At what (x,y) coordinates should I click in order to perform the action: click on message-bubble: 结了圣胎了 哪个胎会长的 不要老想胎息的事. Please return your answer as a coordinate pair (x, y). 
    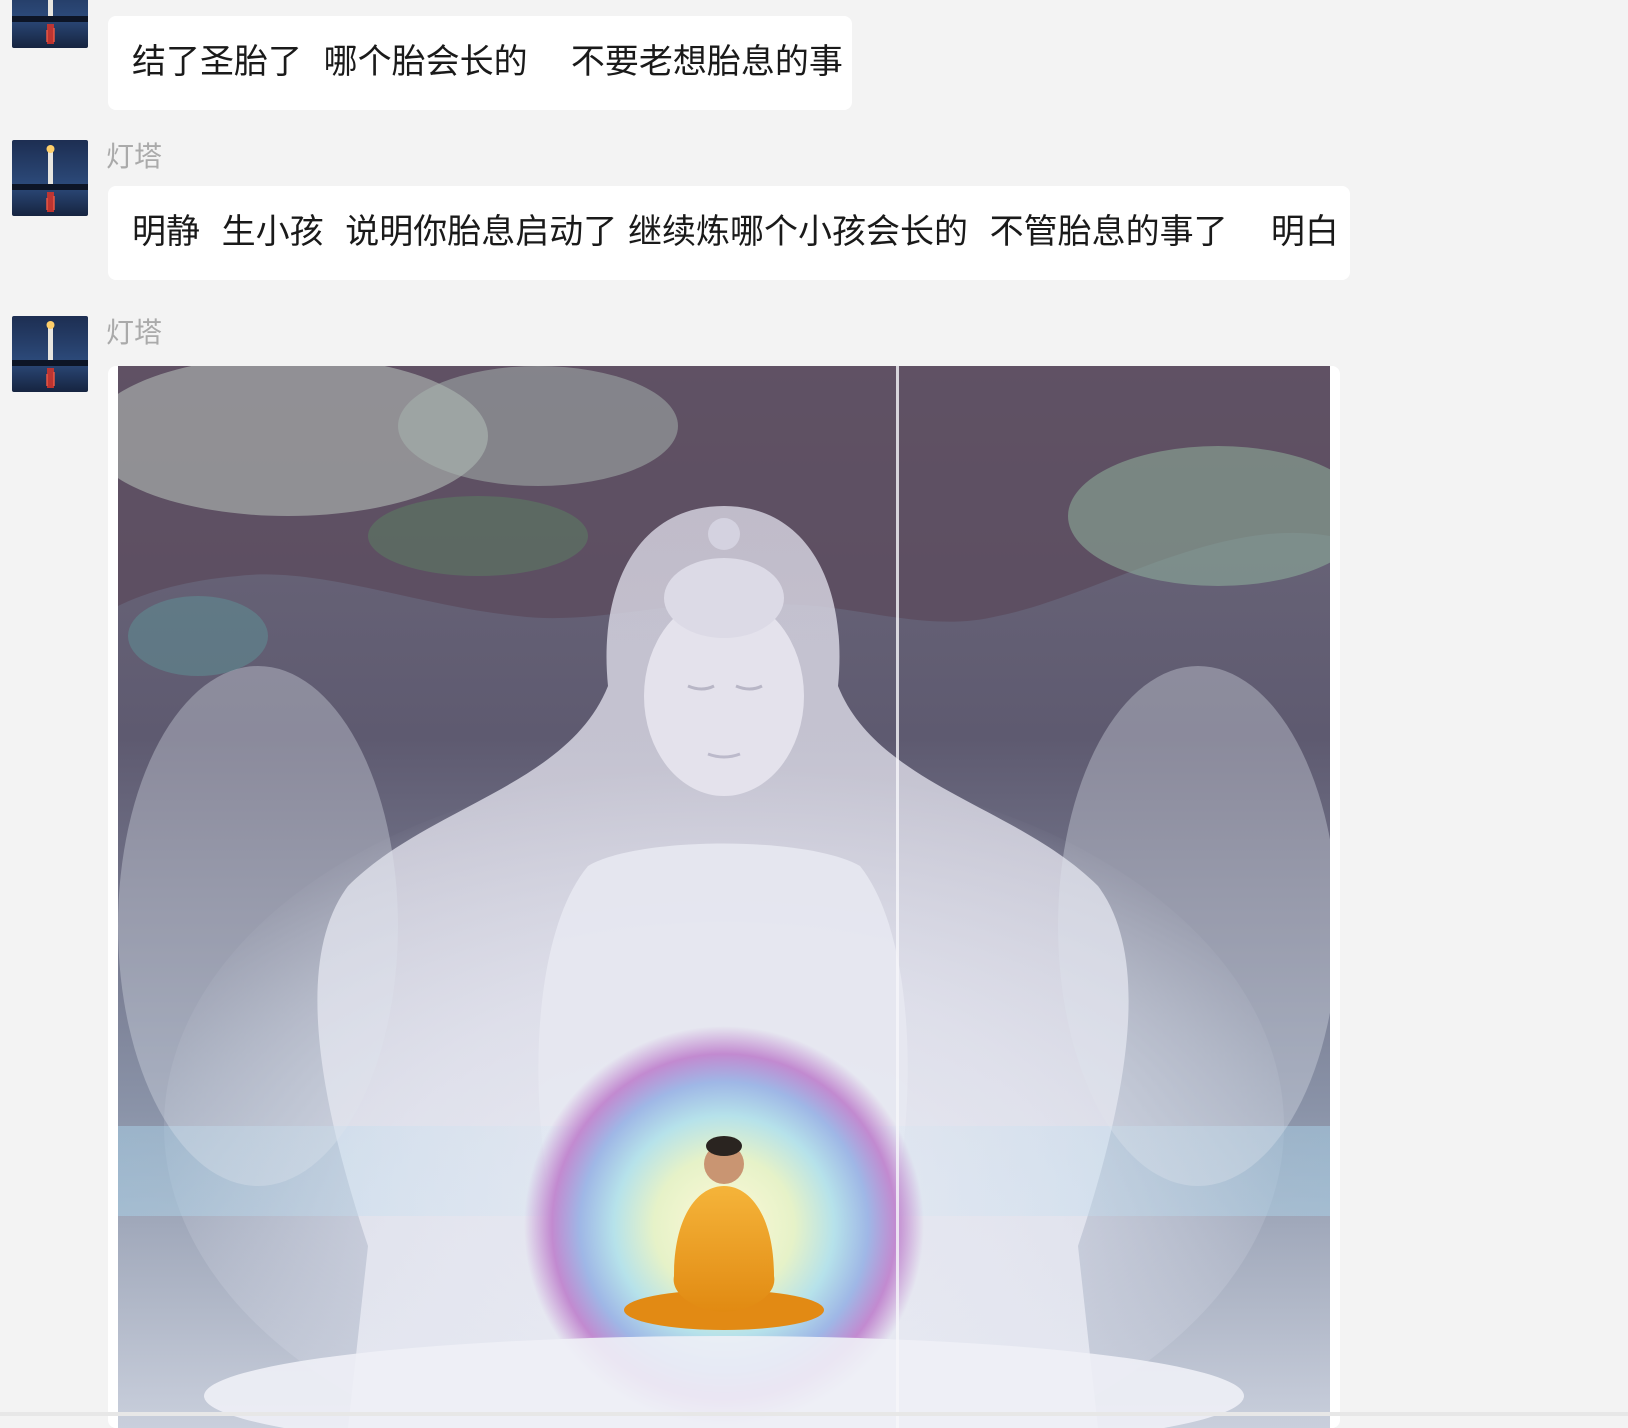
    Looking at the image, I should click on (480, 63).